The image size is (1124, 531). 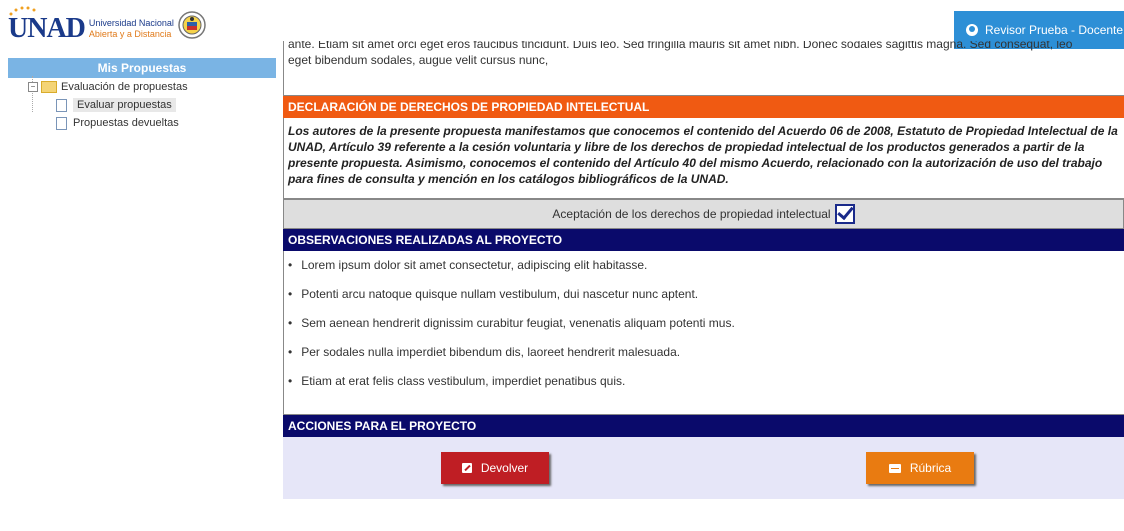 I want to click on collapse-icon: −, so click(x=33, y=87).